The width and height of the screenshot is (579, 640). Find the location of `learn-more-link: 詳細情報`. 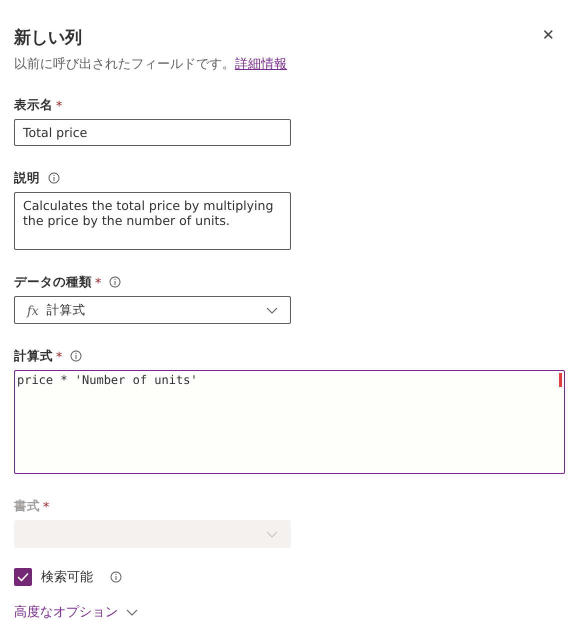

learn-more-link: 詳細情報 is located at coordinates (261, 64).